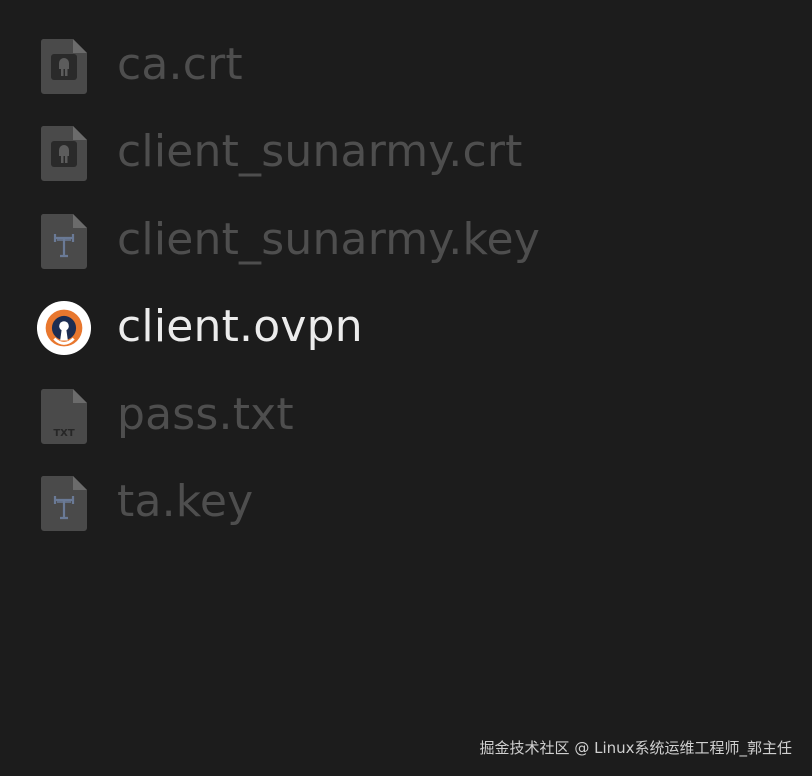 The height and width of the screenshot is (776, 812). I want to click on file-item-ca-crt: ca.crt, so click(406, 66).